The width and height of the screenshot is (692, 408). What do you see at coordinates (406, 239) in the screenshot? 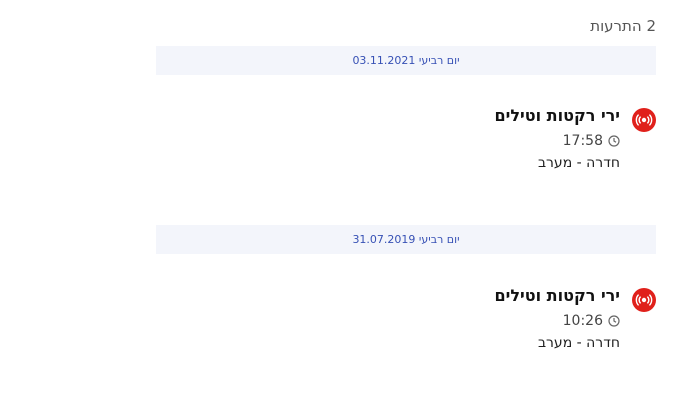
I see `date-header: יום רביעי 31.07.2019` at bounding box center [406, 239].